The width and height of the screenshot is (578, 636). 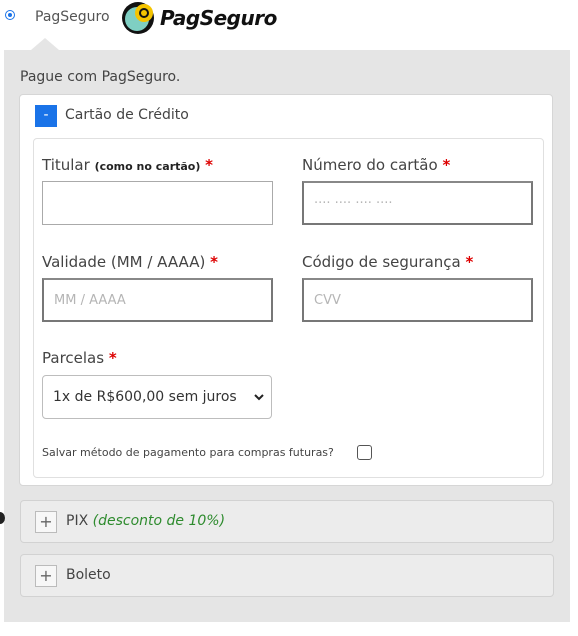 I want to click on gateway-row: PagSeguro PagSeguro, so click(x=289, y=20).